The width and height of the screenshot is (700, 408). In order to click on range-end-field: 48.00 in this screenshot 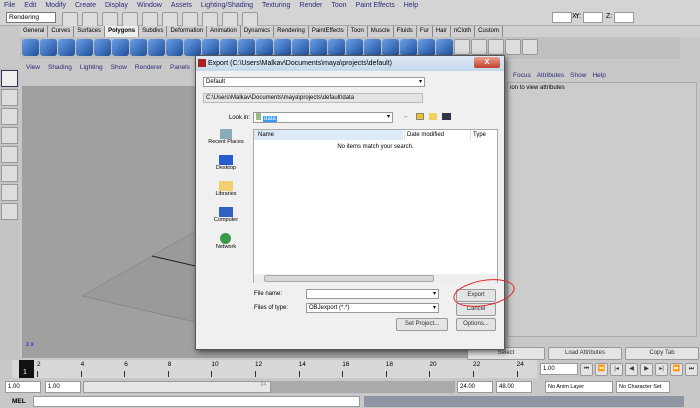, I will do `click(514, 387)`.